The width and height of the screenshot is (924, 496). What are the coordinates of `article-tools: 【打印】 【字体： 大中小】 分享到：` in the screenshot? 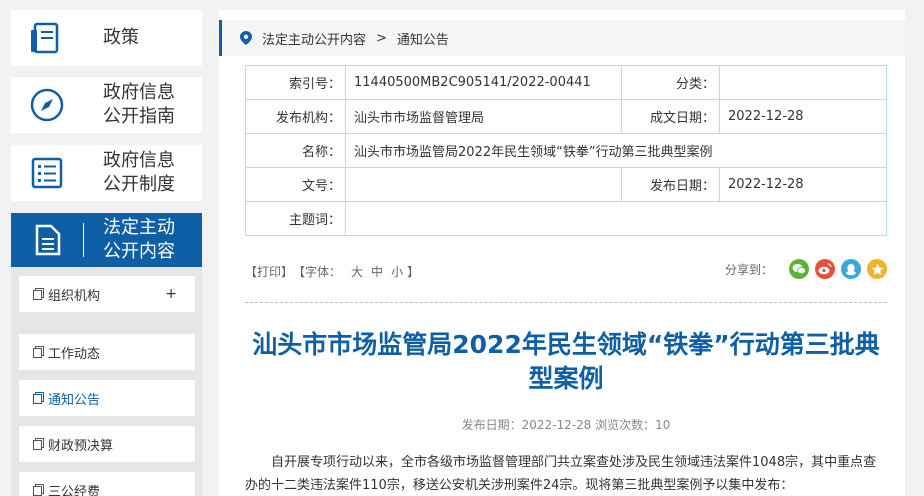 It's located at (566, 269).